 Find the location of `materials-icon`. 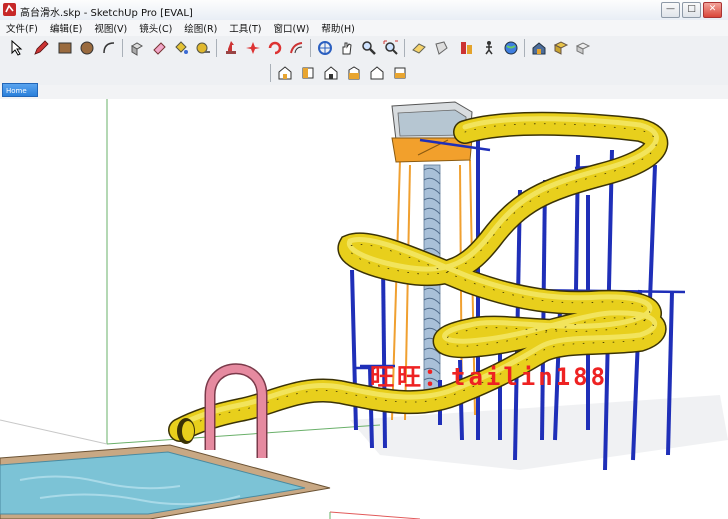

materials-icon is located at coordinates (467, 48).